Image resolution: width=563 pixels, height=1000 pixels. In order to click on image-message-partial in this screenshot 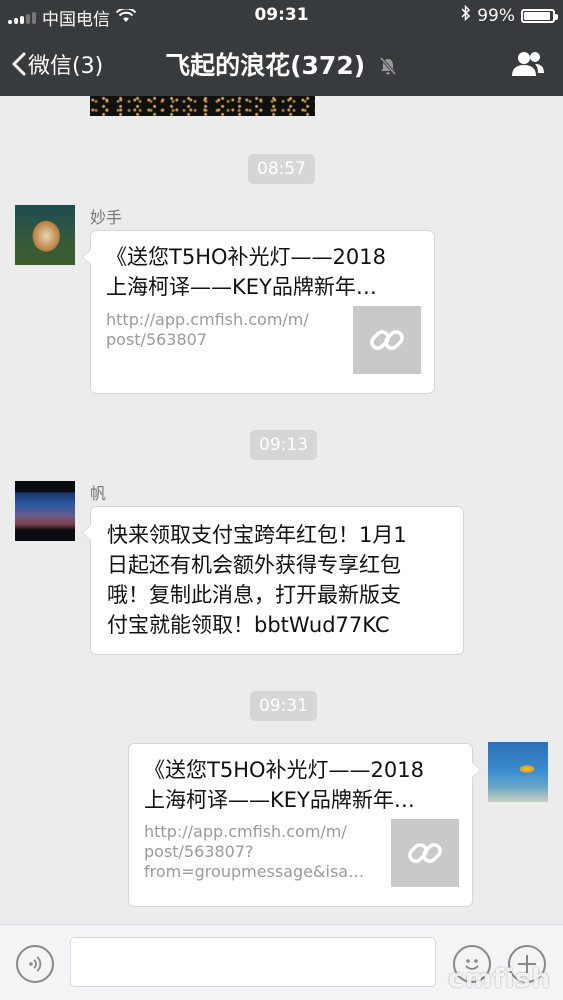, I will do `click(202, 106)`.